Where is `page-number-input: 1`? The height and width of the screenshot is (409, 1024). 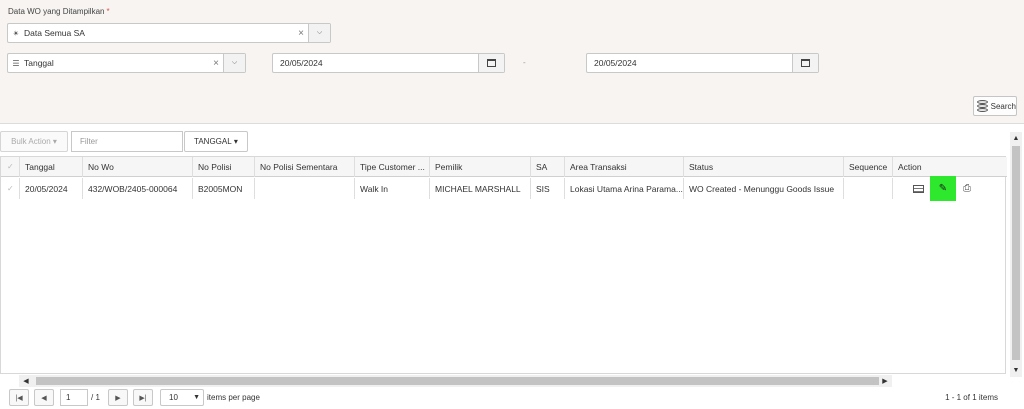
page-number-input: 1 is located at coordinates (74, 397).